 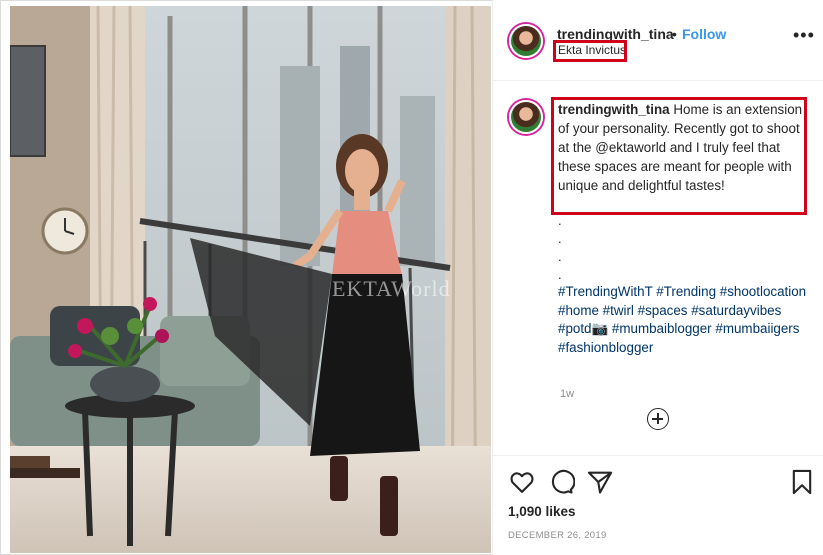 I want to click on caption-avatar, so click(x=526, y=117).